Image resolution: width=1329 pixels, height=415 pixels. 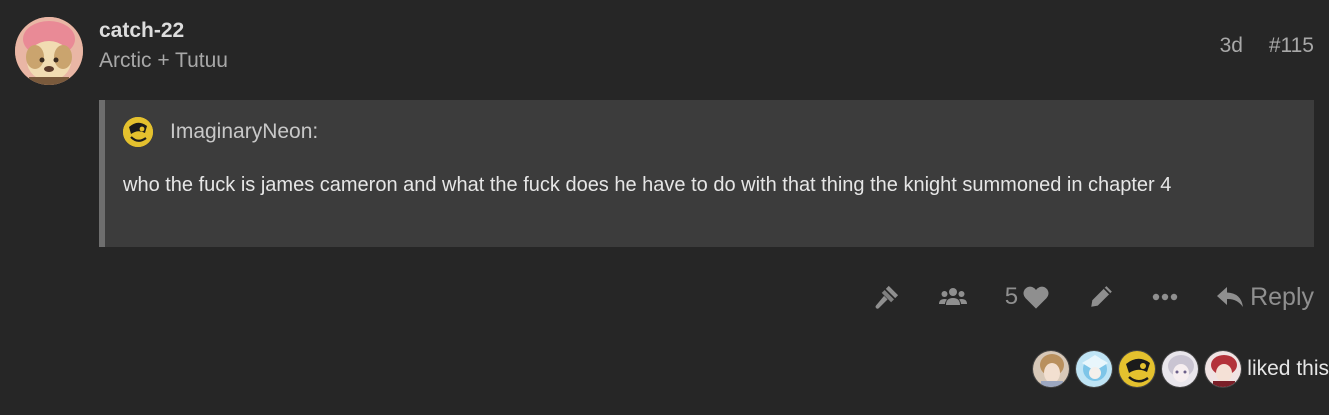 I want to click on pencil-icon, so click(x=1101, y=296).